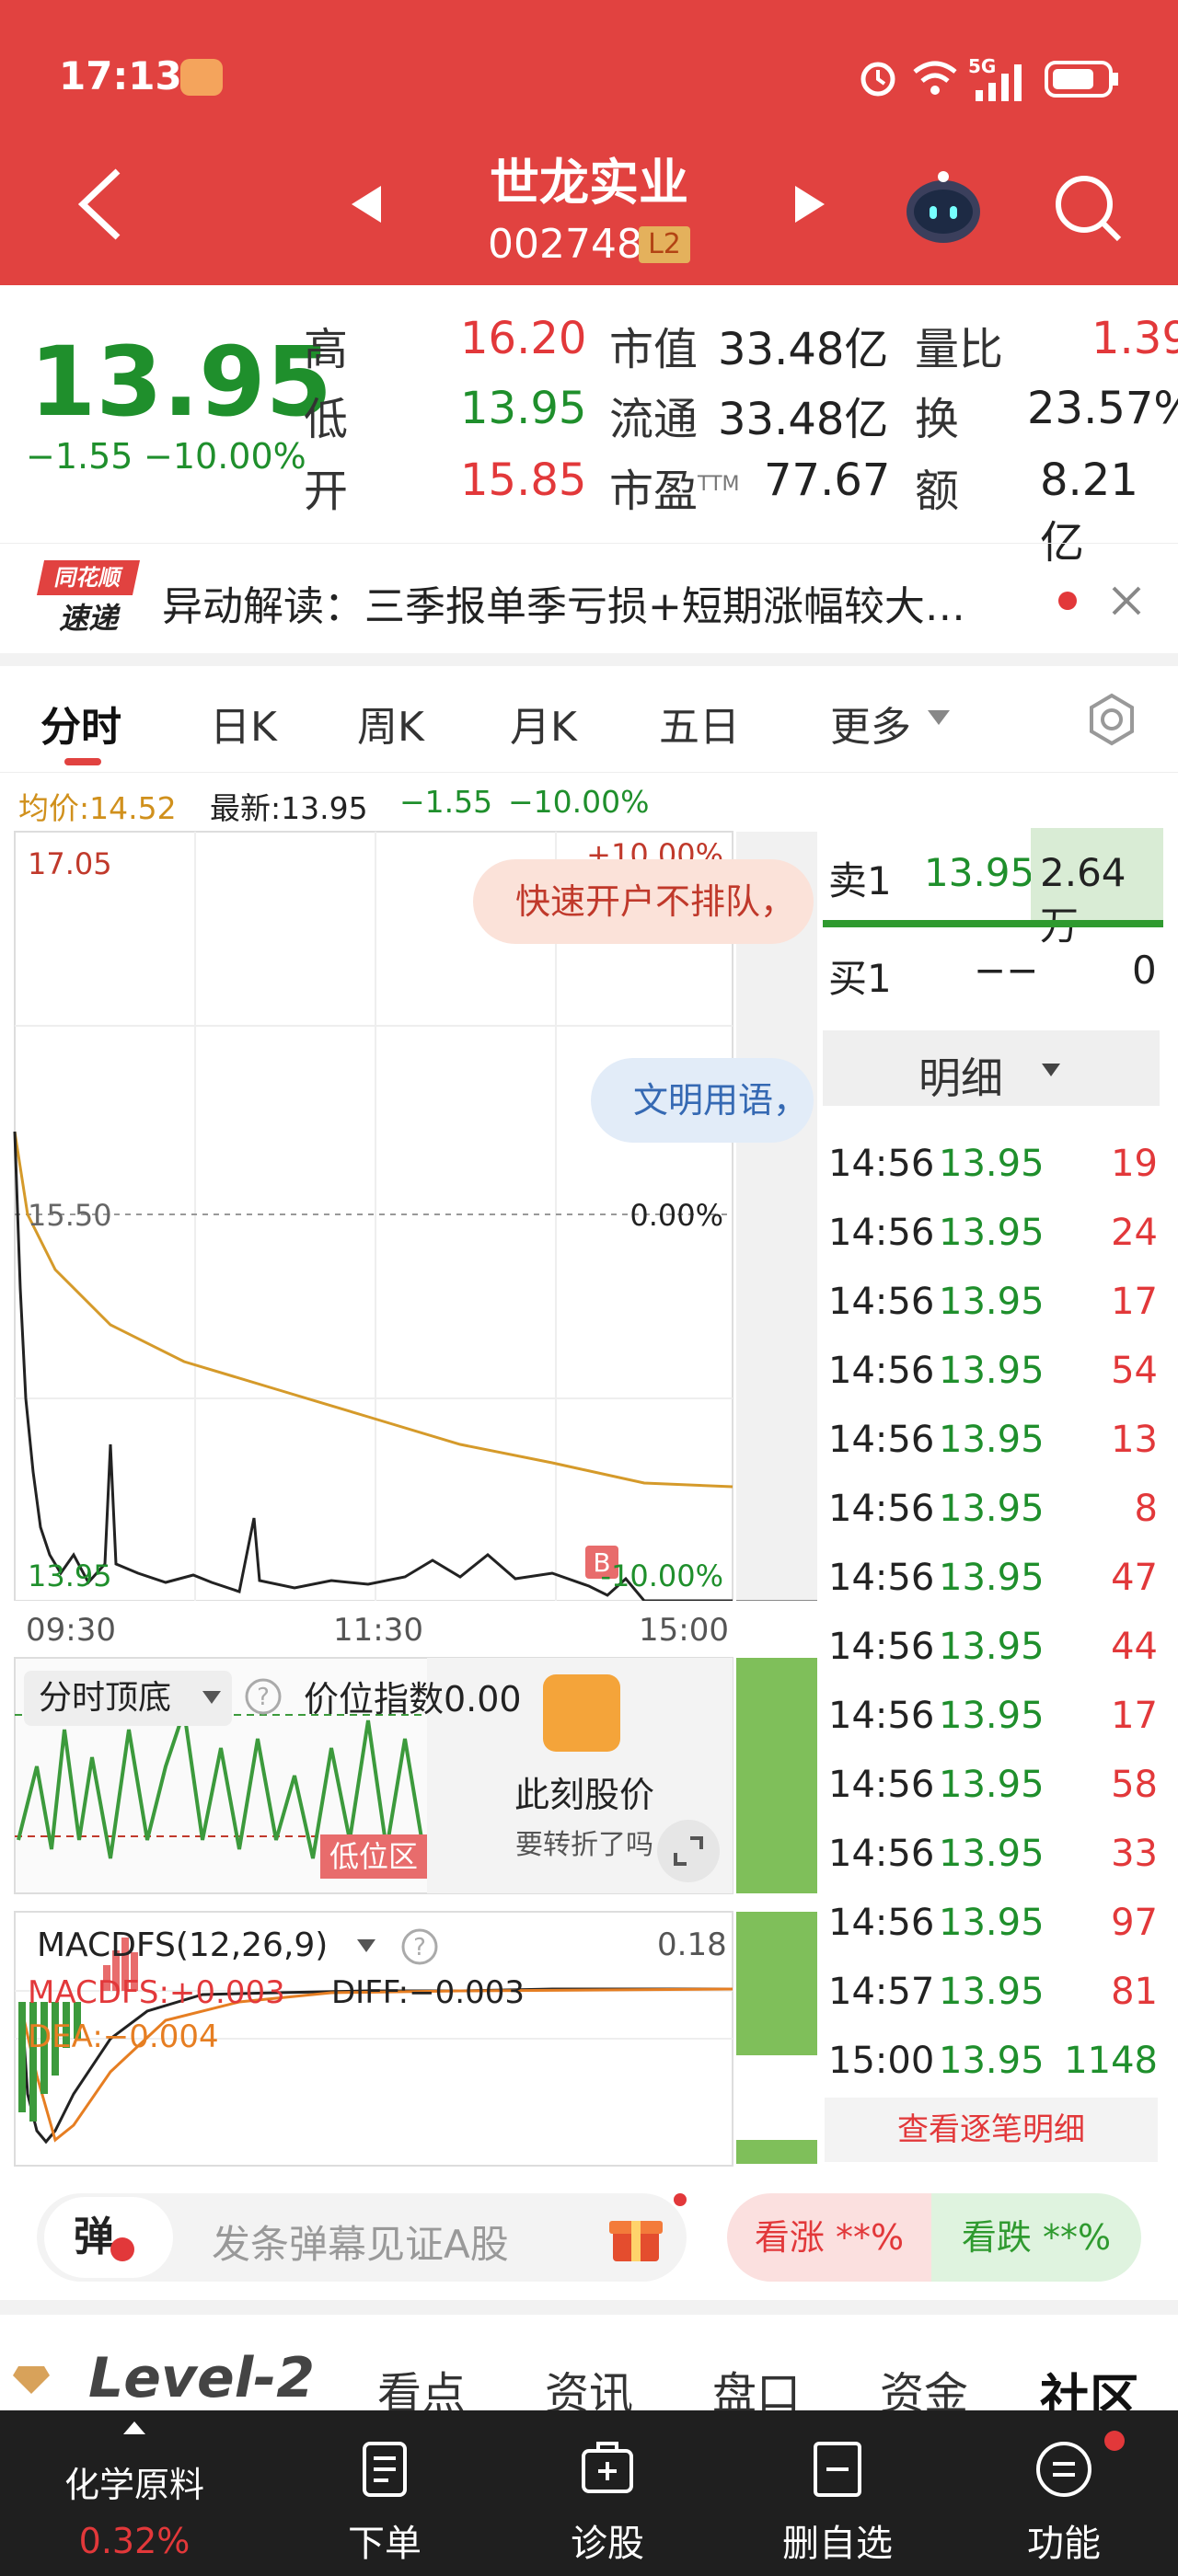  What do you see at coordinates (360, 2242) in the screenshot?
I see `danmu-placeholder: 发条弹幕见证A股` at bounding box center [360, 2242].